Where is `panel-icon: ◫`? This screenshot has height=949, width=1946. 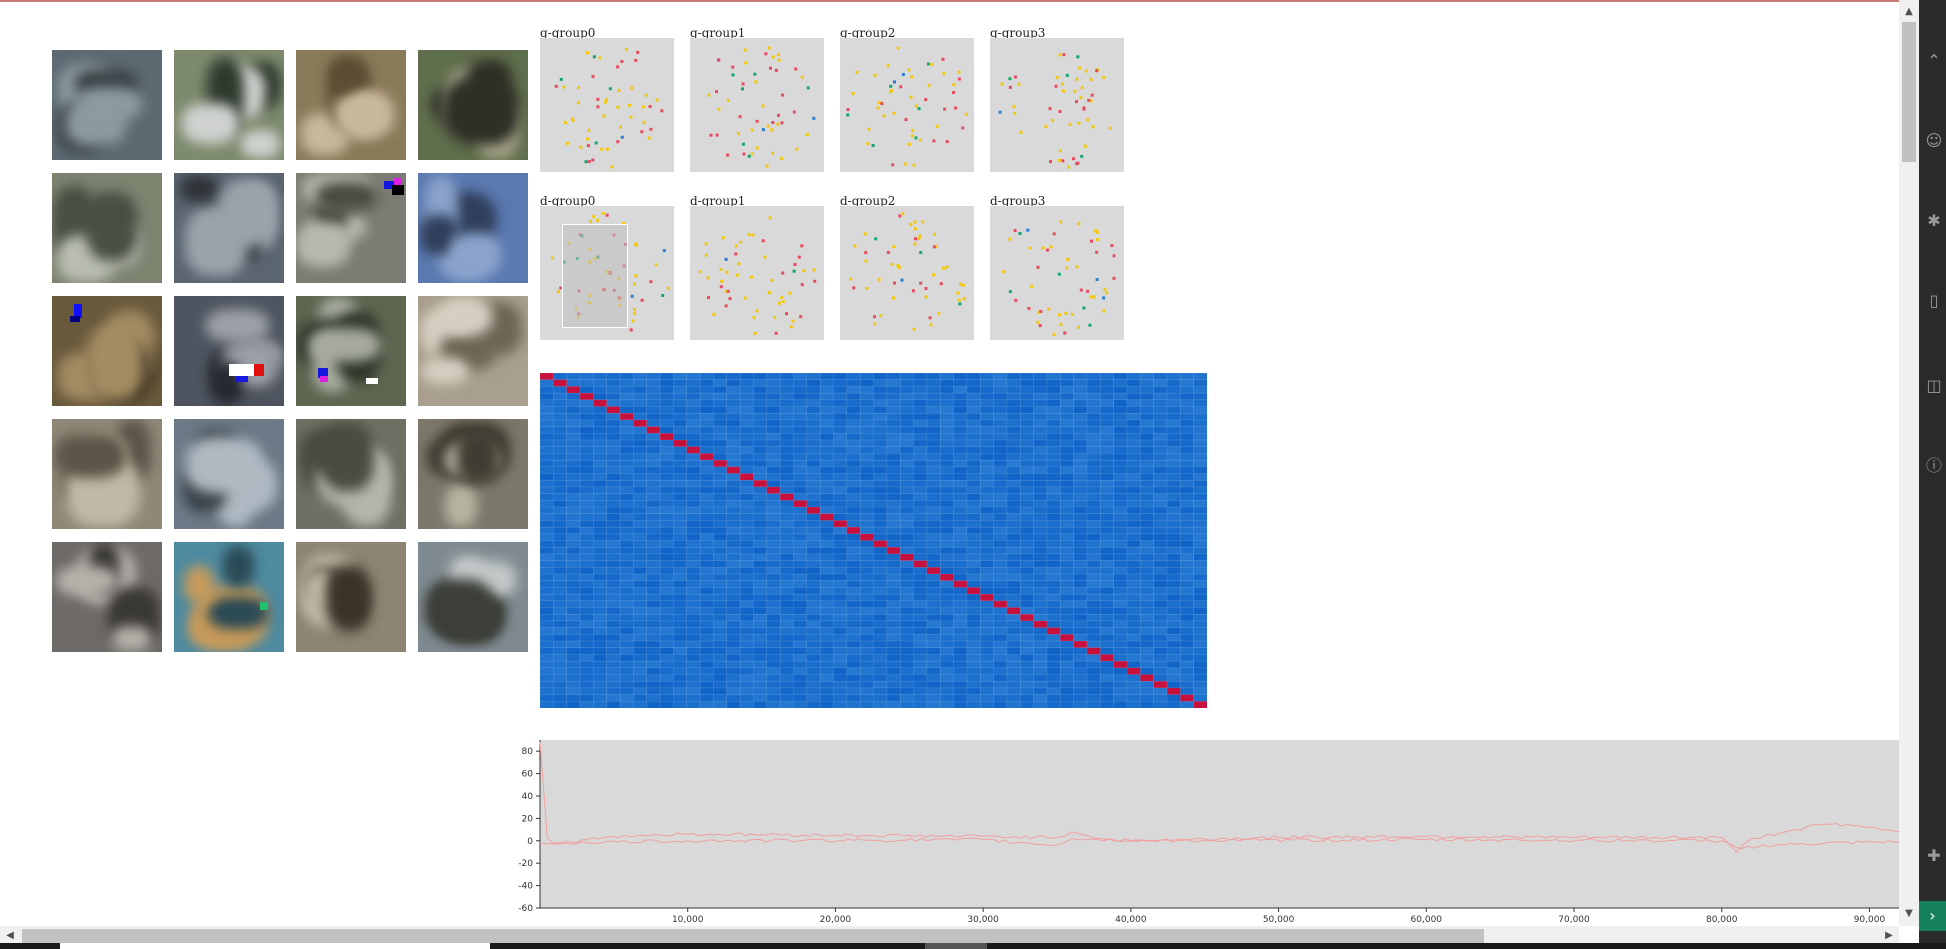 panel-icon: ◫ is located at coordinates (1934, 386).